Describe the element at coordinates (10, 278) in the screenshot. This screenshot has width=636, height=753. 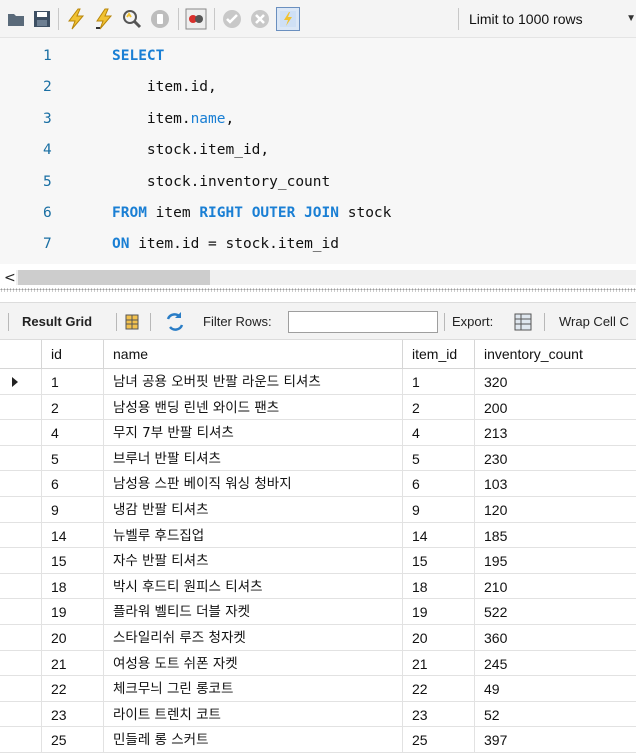
I see `scroll-left-arrow-icon: <` at that location.